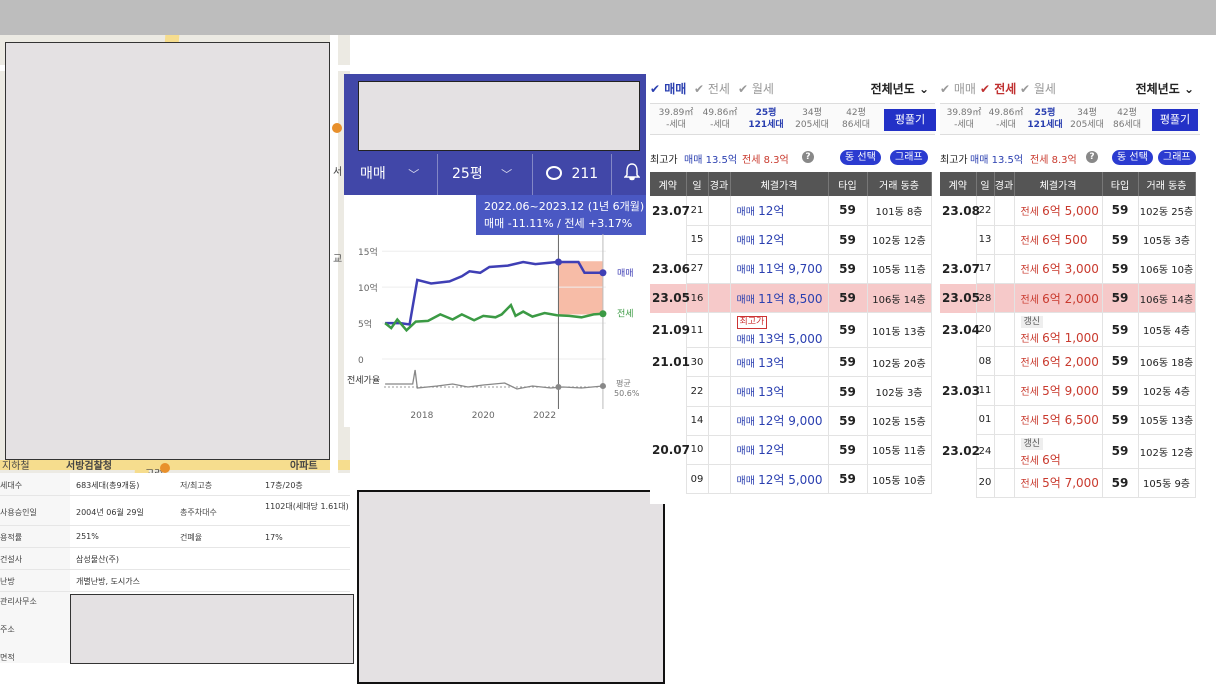 This screenshot has width=1216, height=684. I want to click on table-row: 13 전세 6억 500 59 105동 3층, so click(1068, 240).